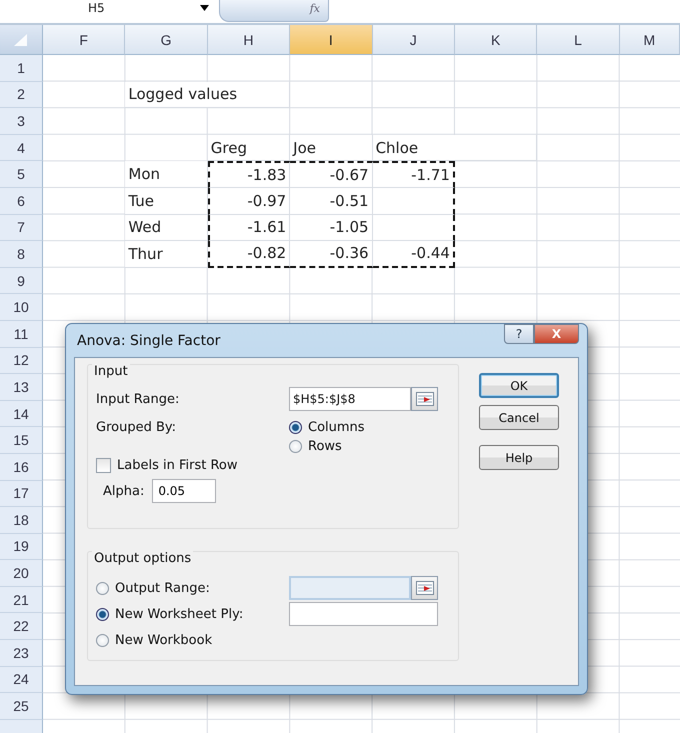 This screenshot has width=680, height=733. I want to click on table-cell: Greg, so click(249, 148).